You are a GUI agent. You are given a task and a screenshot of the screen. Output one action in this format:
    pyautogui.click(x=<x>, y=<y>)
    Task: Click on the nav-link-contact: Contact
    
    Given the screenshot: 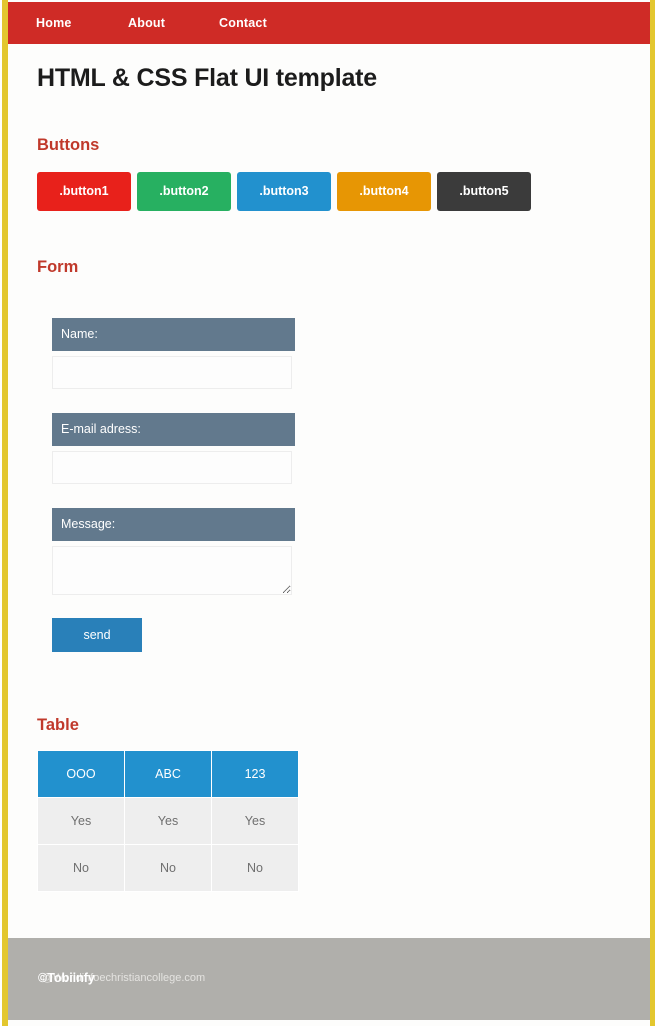 What is the action you would take?
    pyautogui.click(x=243, y=23)
    